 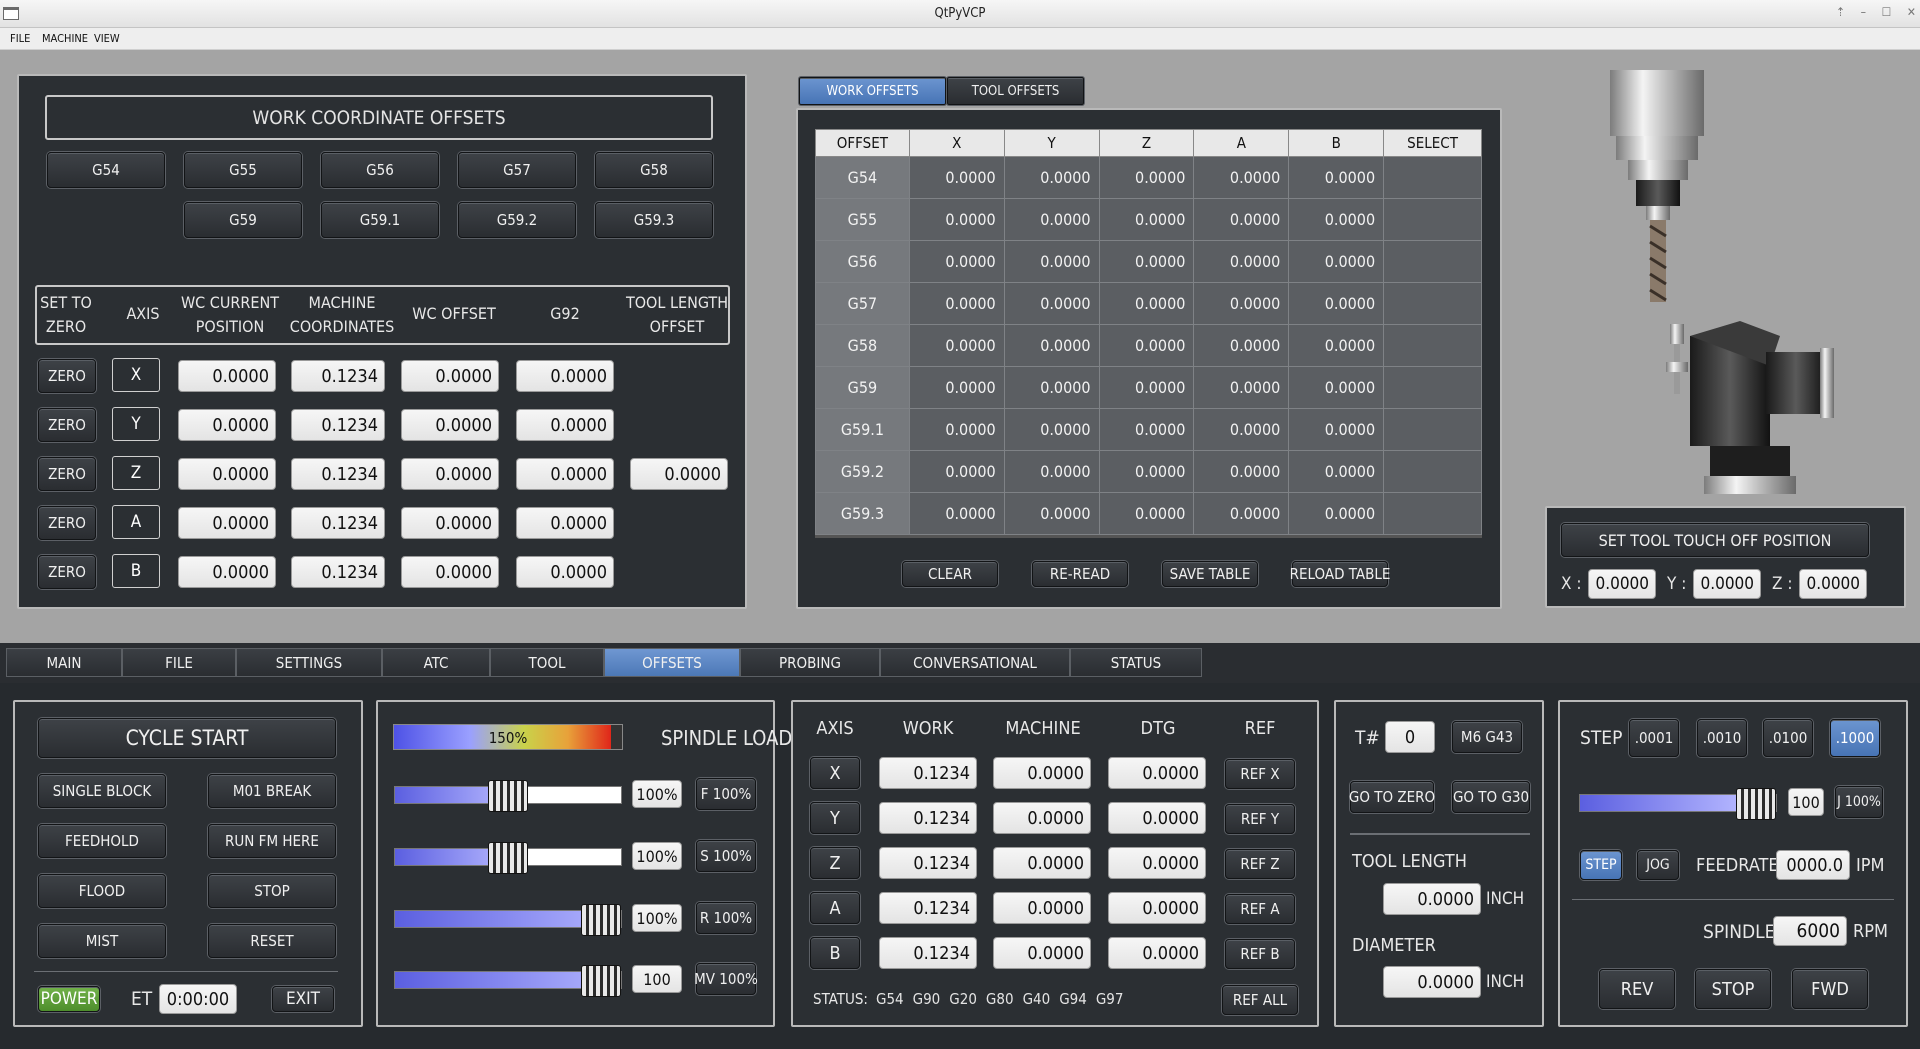 I want to click on minimize-icon: –, so click(x=1863, y=14).